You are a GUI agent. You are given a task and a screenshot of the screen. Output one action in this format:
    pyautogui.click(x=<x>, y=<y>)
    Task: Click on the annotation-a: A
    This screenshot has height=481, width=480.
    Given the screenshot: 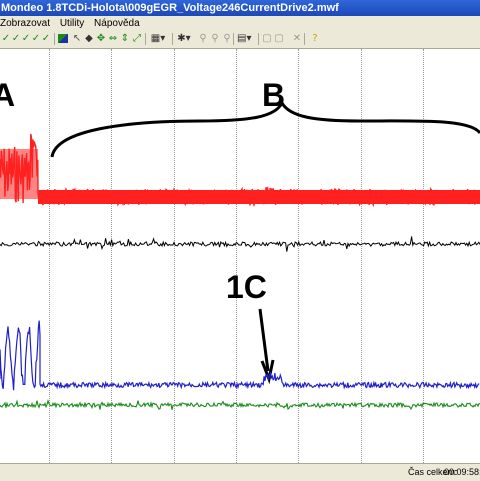 What is the action you would take?
    pyautogui.click(x=8, y=95)
    